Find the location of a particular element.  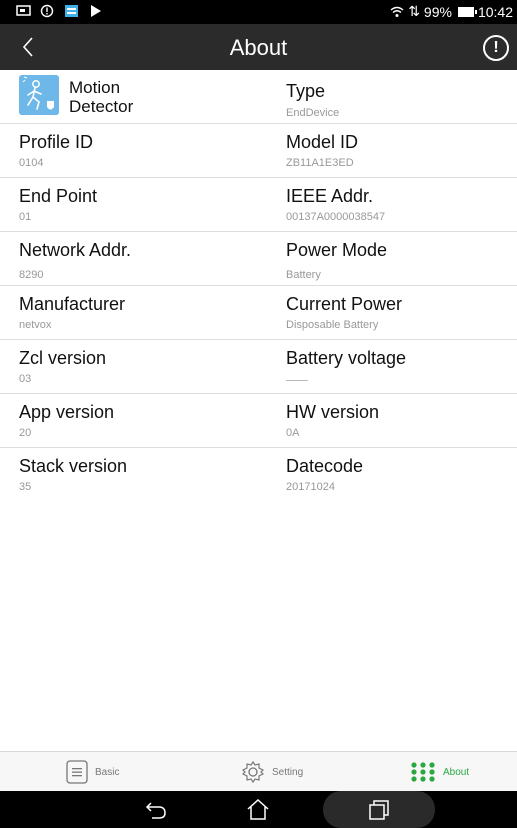

device-name-line2: Detector is located at coordinates (101, 106).